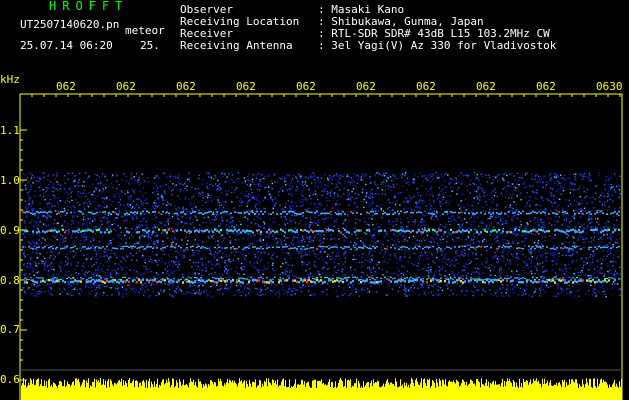  What do you see at coordinates (10, 130) in the screenshot?
I see `y-label-1-1: 1.1` at bounding box center [10, 130].